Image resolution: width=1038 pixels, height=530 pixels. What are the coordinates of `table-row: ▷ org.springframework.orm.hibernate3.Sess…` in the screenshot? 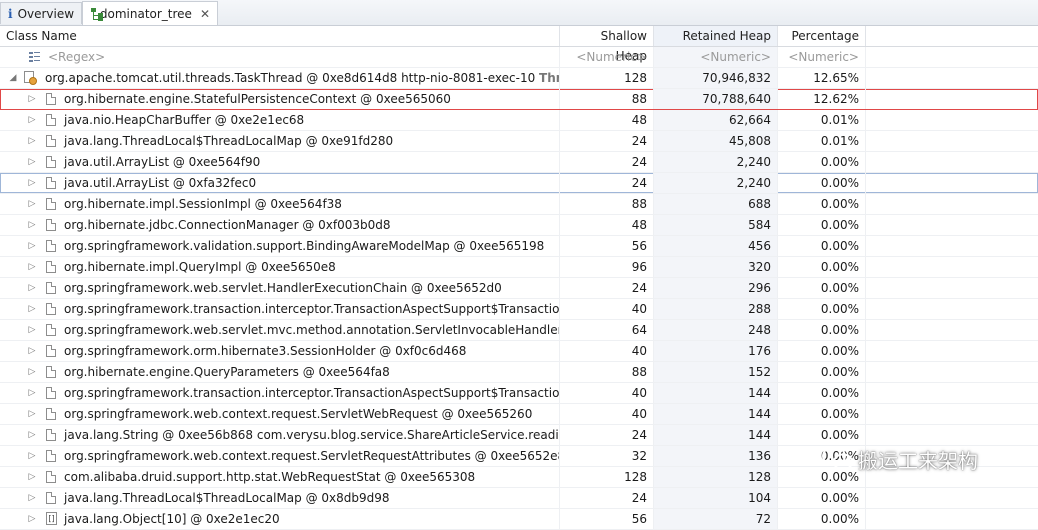 It's located at (519, 351).